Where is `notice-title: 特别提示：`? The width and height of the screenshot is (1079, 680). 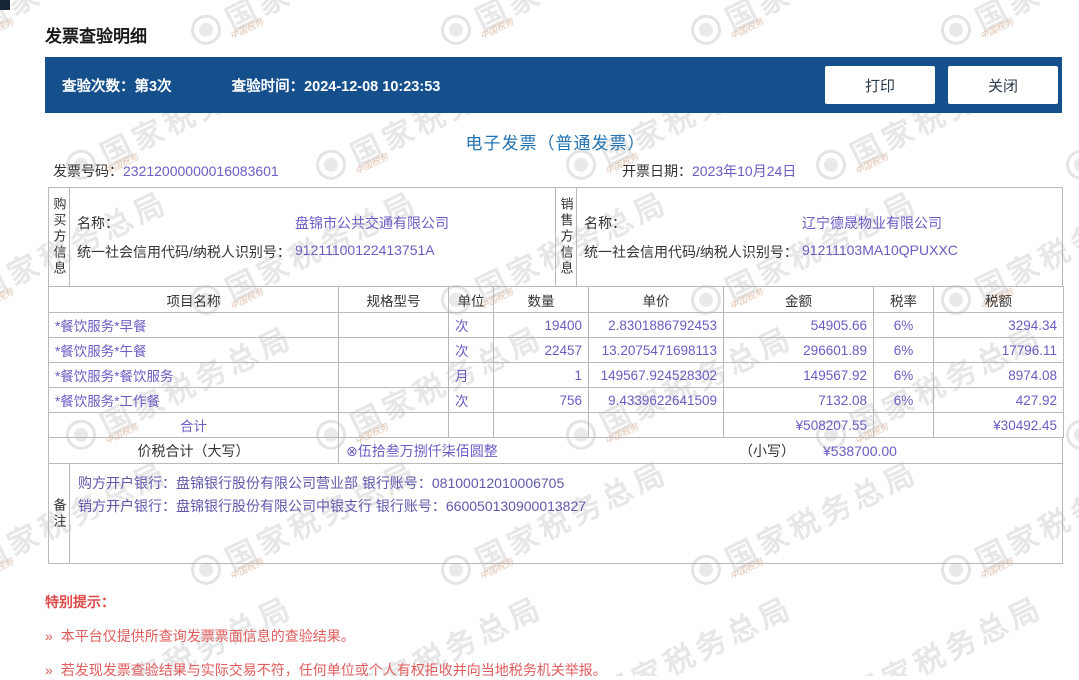
notice-title: 特别提示： is located at coordinates (80, 602).